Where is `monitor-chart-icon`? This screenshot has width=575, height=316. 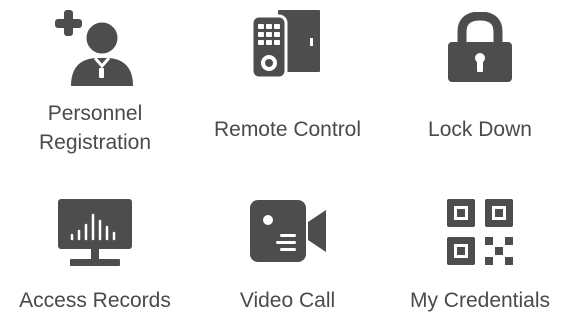 monitor-chart-icon is located at coordinates (95, 233).